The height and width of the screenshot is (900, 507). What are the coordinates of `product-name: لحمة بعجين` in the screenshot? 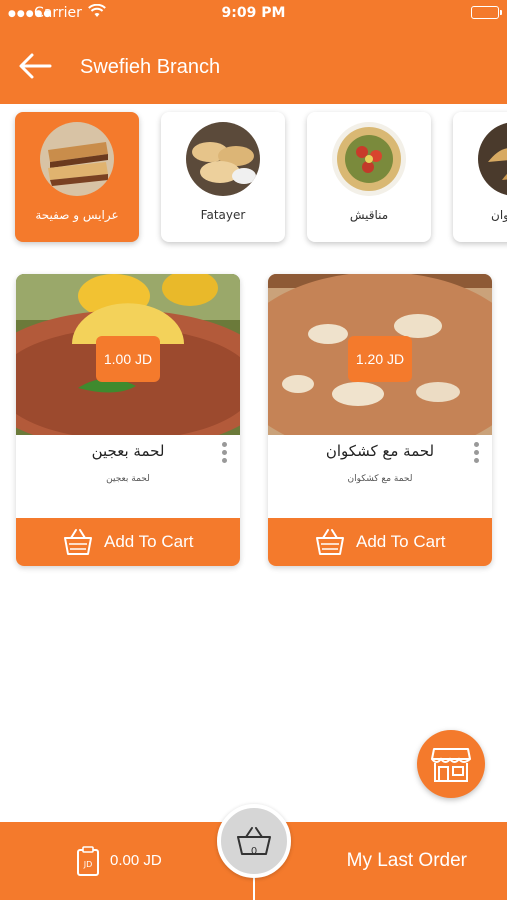 It's located at (128, 451).